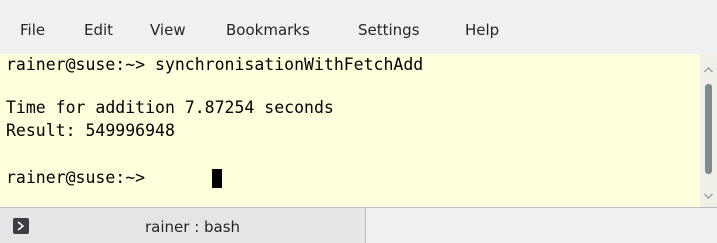 This screenshot has width=717, height=243. I want to click on tab-label: rainer : bash, so click(193, 227).